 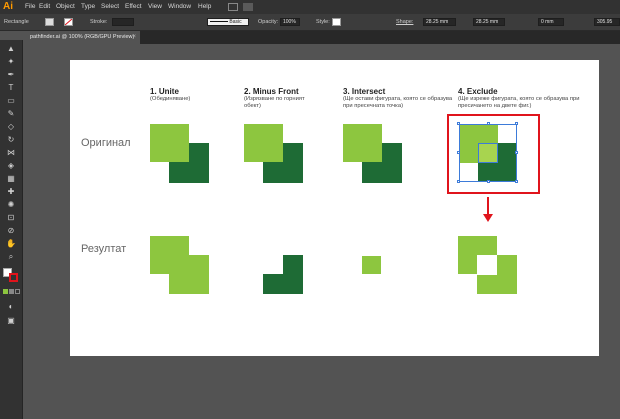 What do you see at coordinates (11, 61) in the screenshot?
I see `magic-wand-tool-icon: ✦` at bounding box center [11, 61].